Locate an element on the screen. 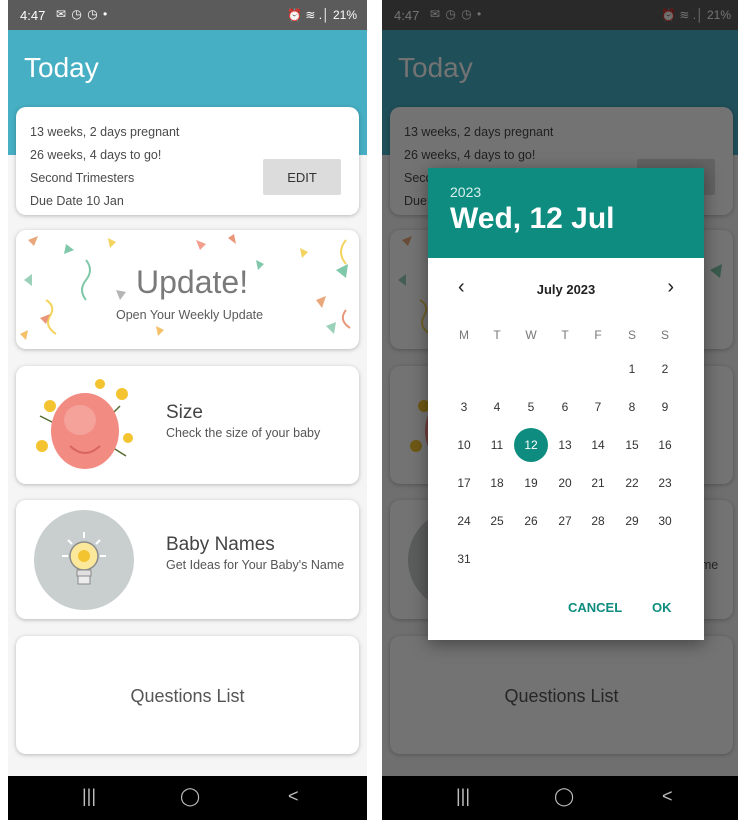 This screenshot has width=738, height=820. weekday-label: F is located at coordinates (598, 335).